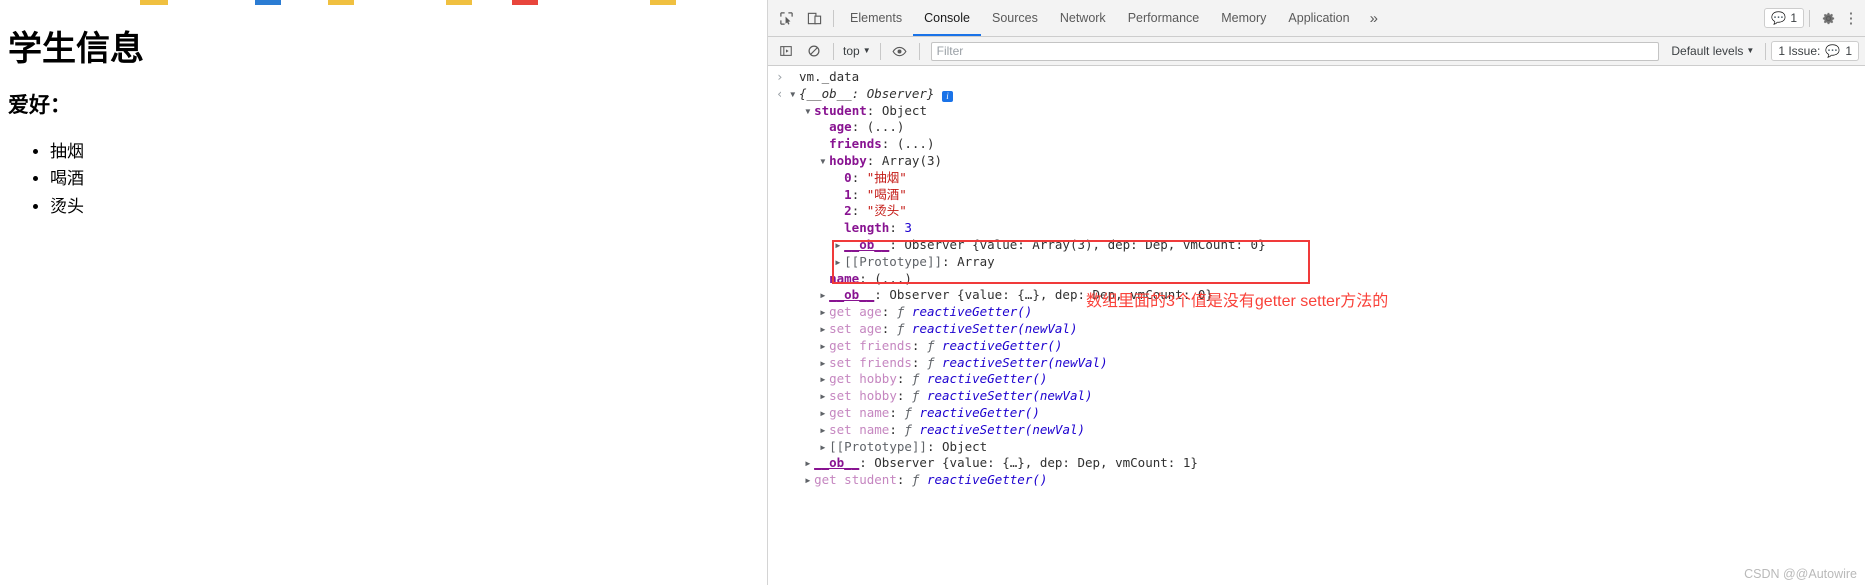  What do you see at coordinates (1015, 18) in the screenshot?
I see `tab-sources: Sources` at bounding box center [1015, 18].